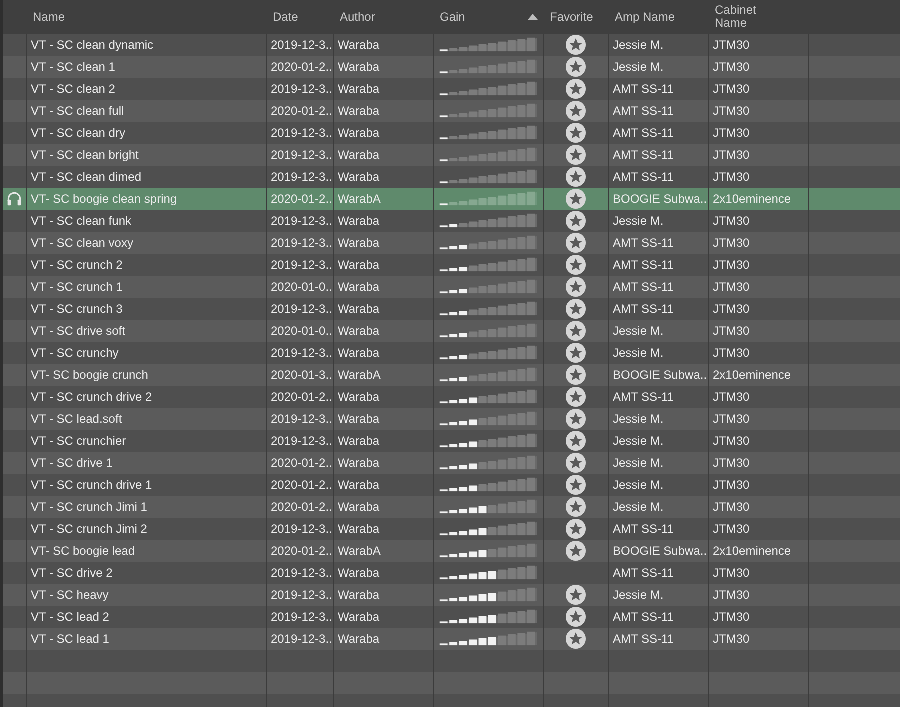  Describe the element at coordinates (451, 309) in the screenshot. I see `preset-row: VT - SC crunch 3 2019-12-3... Waraba AMT SS-11 JTM30` at that location.